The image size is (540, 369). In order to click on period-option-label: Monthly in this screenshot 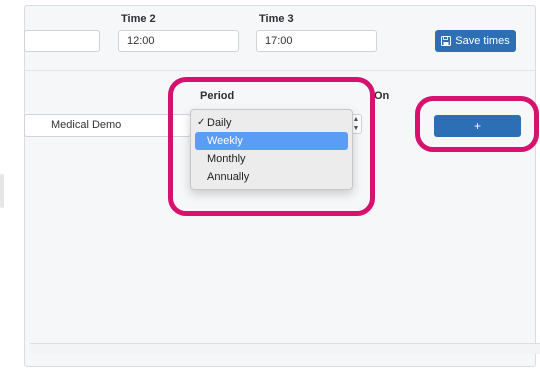, I will do `click(226, 159)`.